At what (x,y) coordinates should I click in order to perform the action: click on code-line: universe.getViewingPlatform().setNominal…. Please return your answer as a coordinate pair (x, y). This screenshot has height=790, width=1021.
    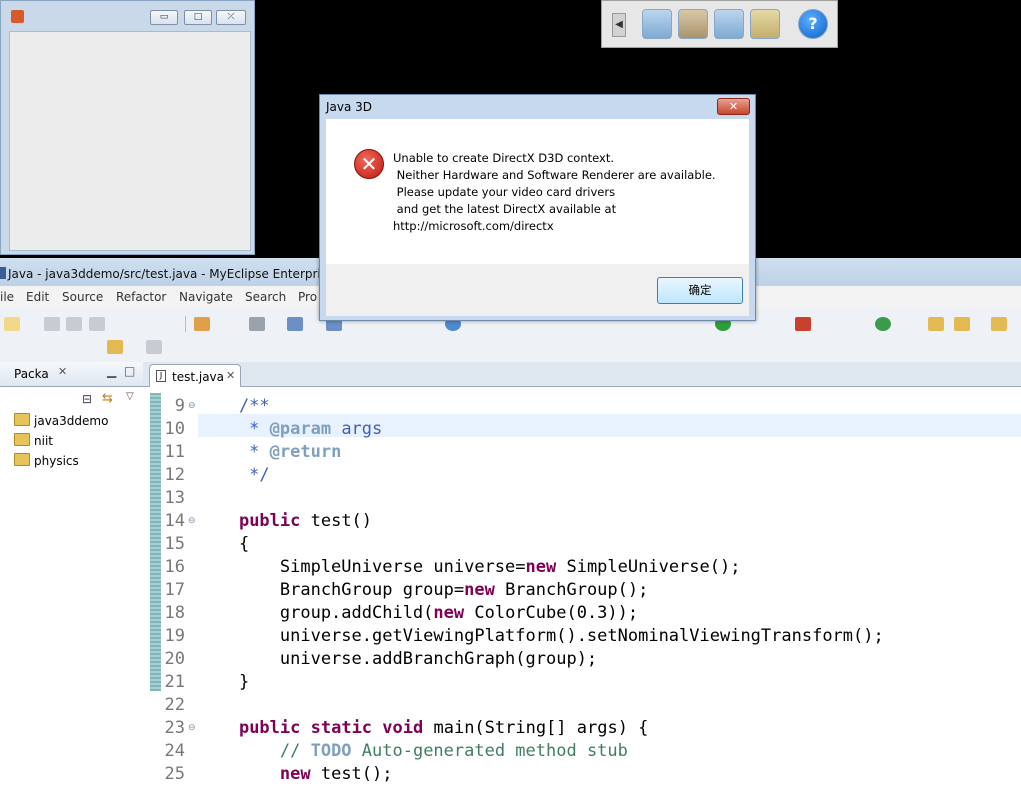
    Looking at the image, I should click on (541, 636).